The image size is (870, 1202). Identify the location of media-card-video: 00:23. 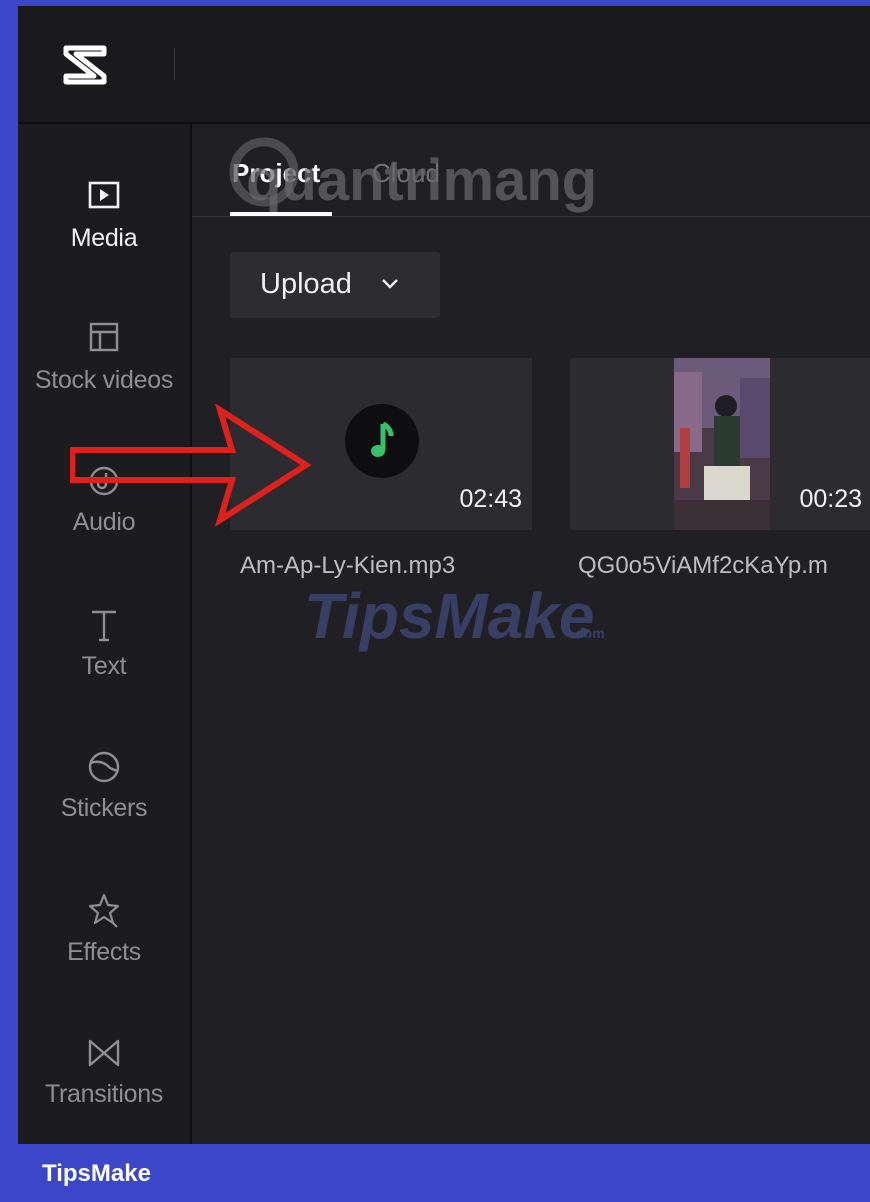
(720, 444).